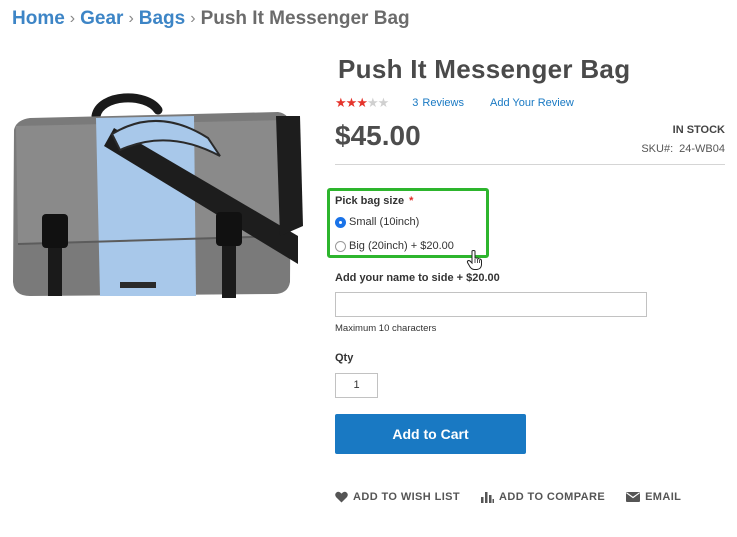 This screenshot has height=537, width=737. What do you see at coordinates (532, 103) in the screenshot?
I see `add-review-link: Add Your Review` at bounding box center [532, 103].